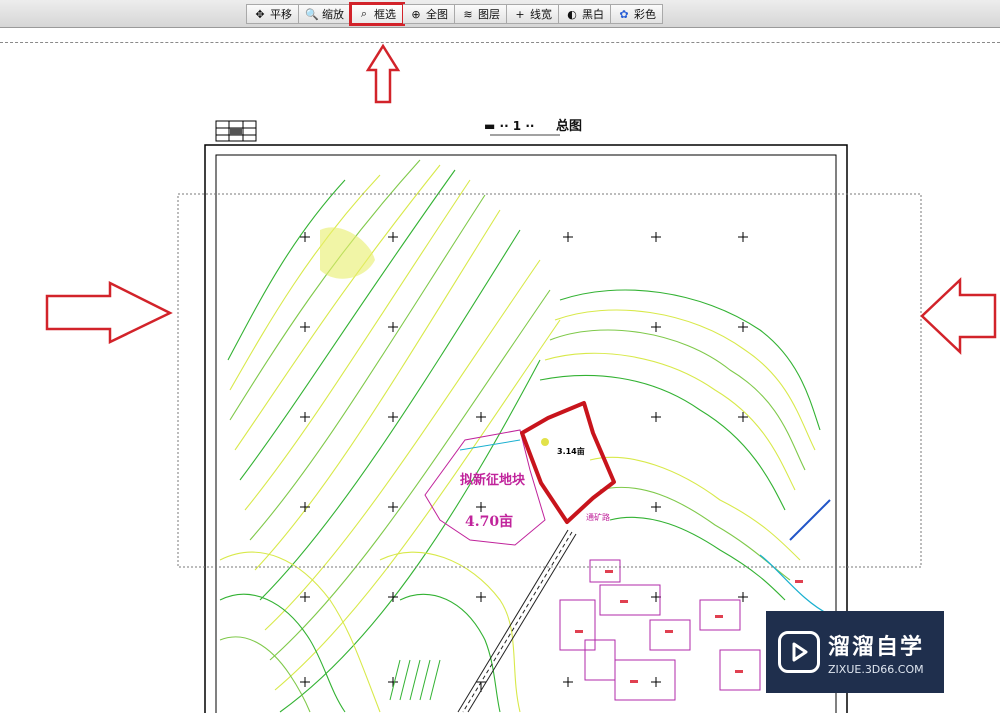 This screenshot has width=1000, height=717. Describe the element at coordinates (958, 316) in the screenshot. I see `left-arrow-icon` at that location.